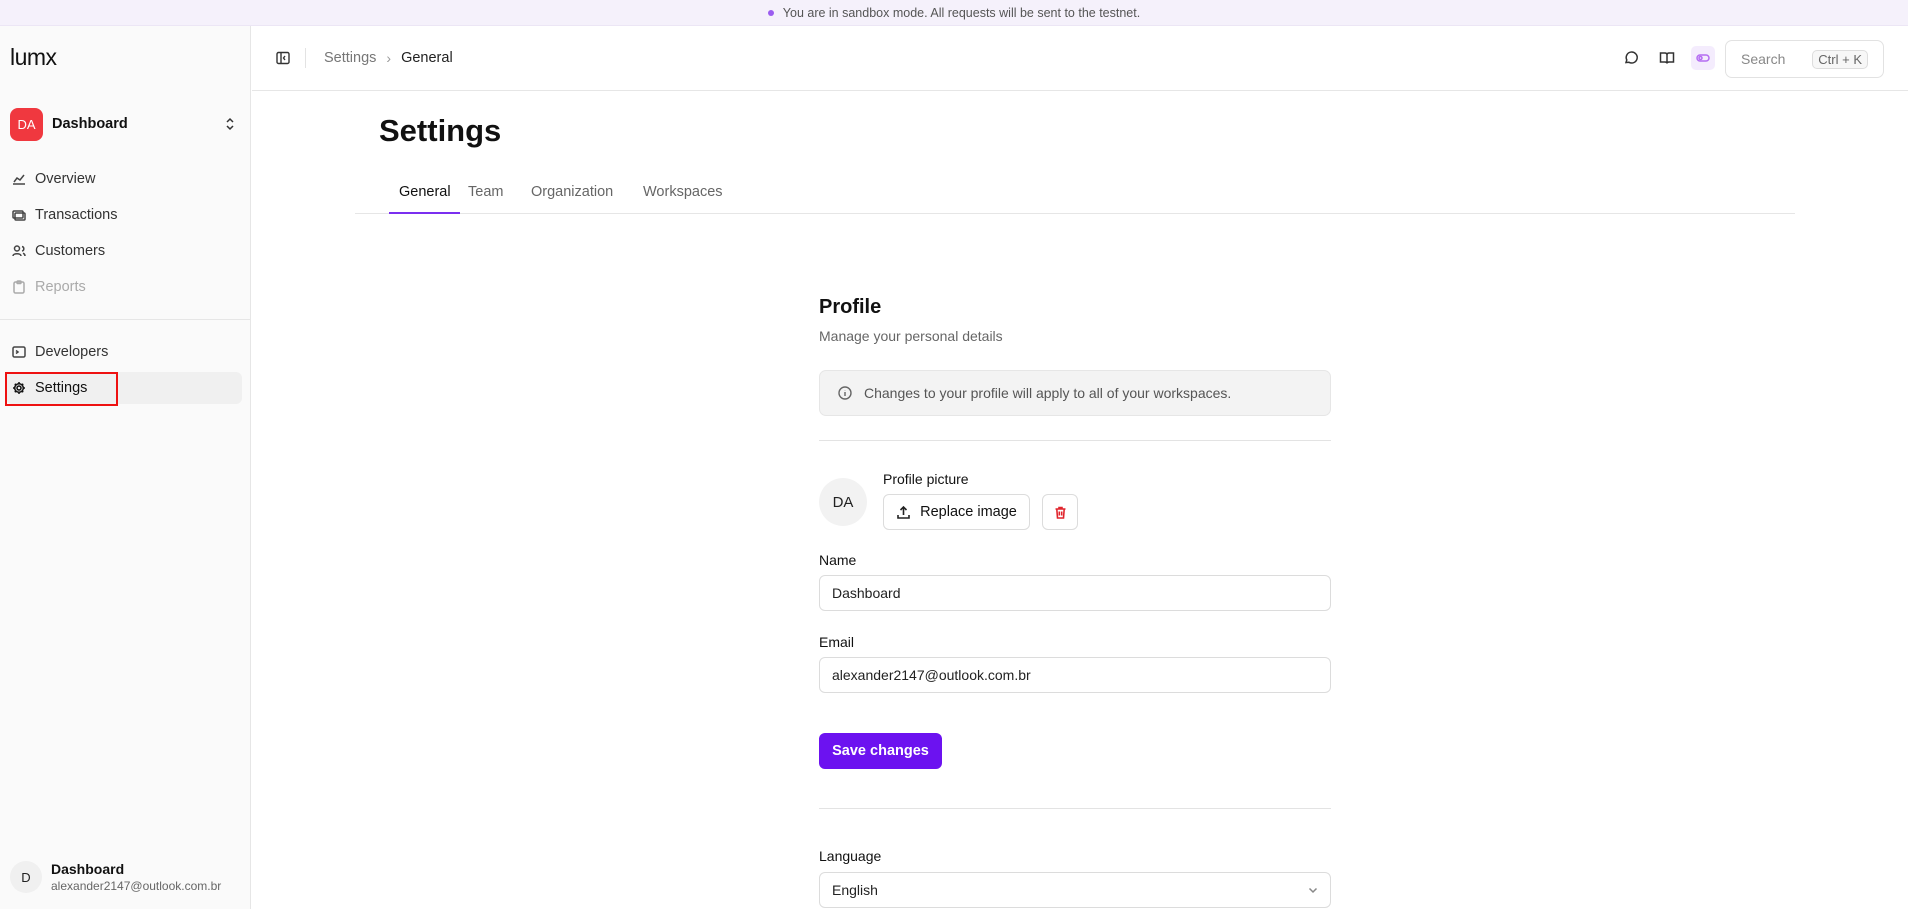 Image resolution: width=1908 pixels, height=909 pixels. What do you see at coordinates (440, 130) in the screenshot?
I see `page-title: Settings` at bounding box center [440, 130].